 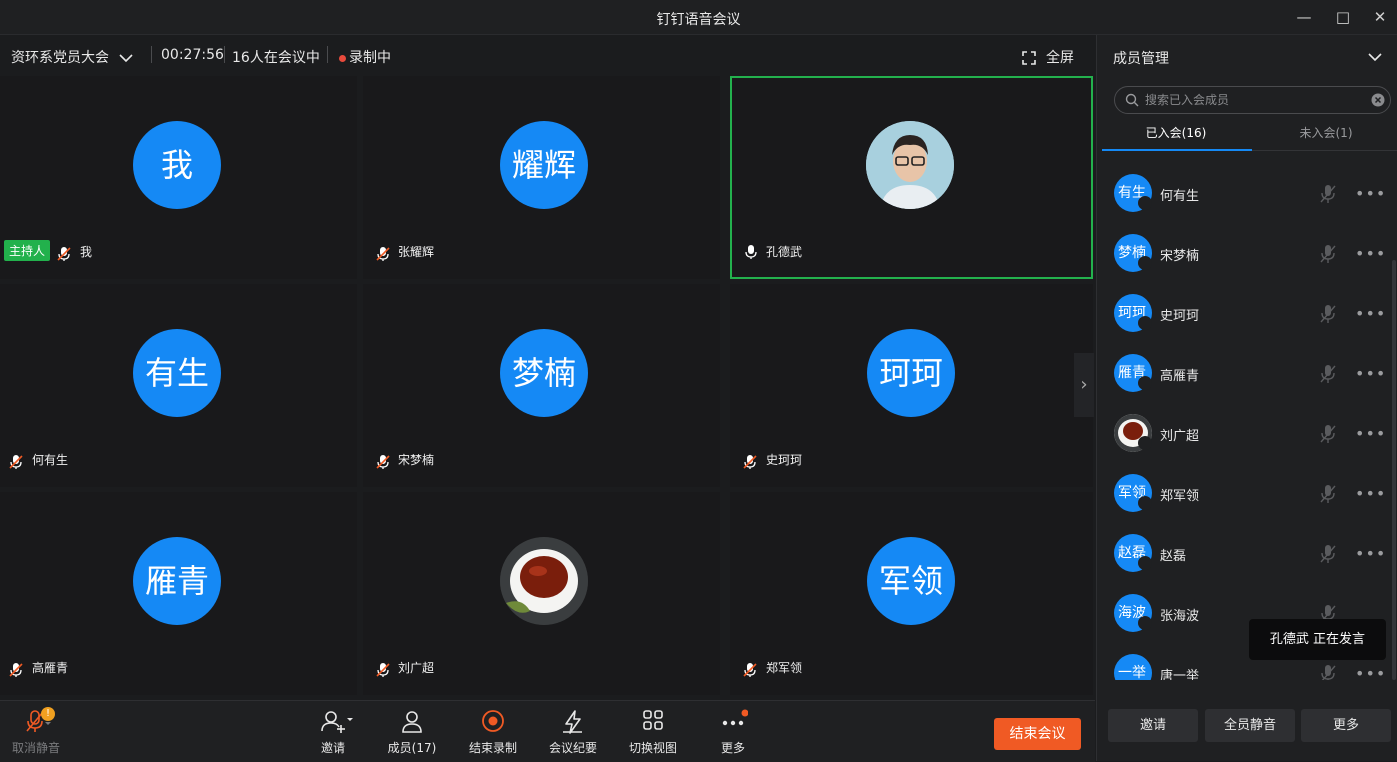 What do you see at coordinates (1394, 470) in the screenshot?
I see `member-list-scrollbar` at bounding box center [1394, 470].